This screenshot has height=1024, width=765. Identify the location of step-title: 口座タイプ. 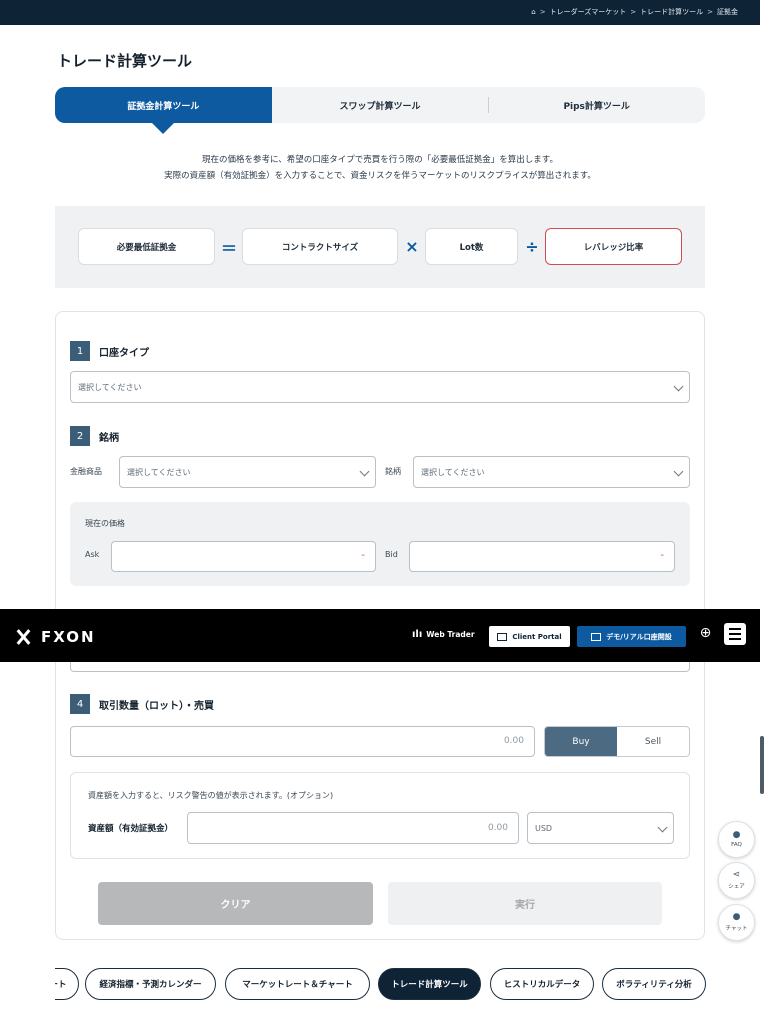
(124, 353).